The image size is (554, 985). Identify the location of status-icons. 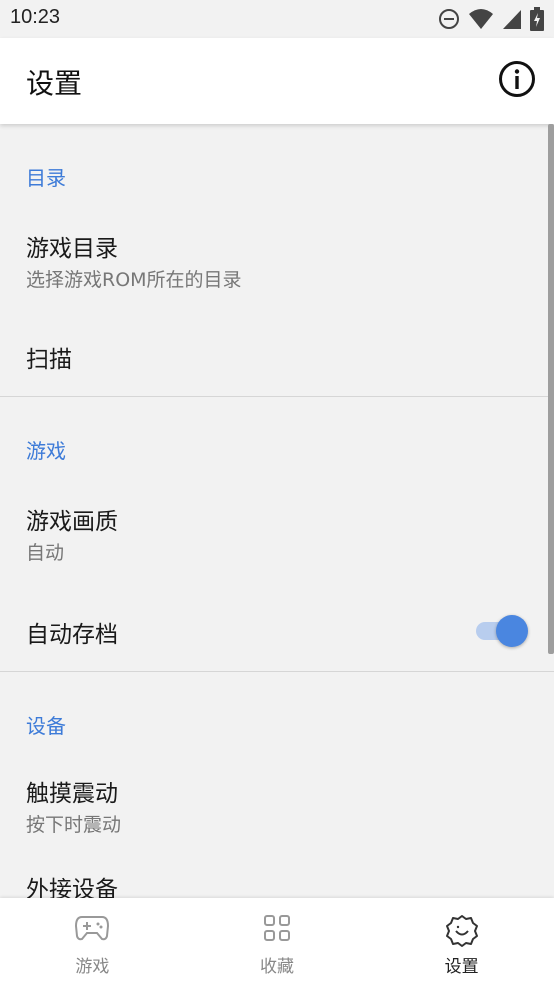
(491, 19).